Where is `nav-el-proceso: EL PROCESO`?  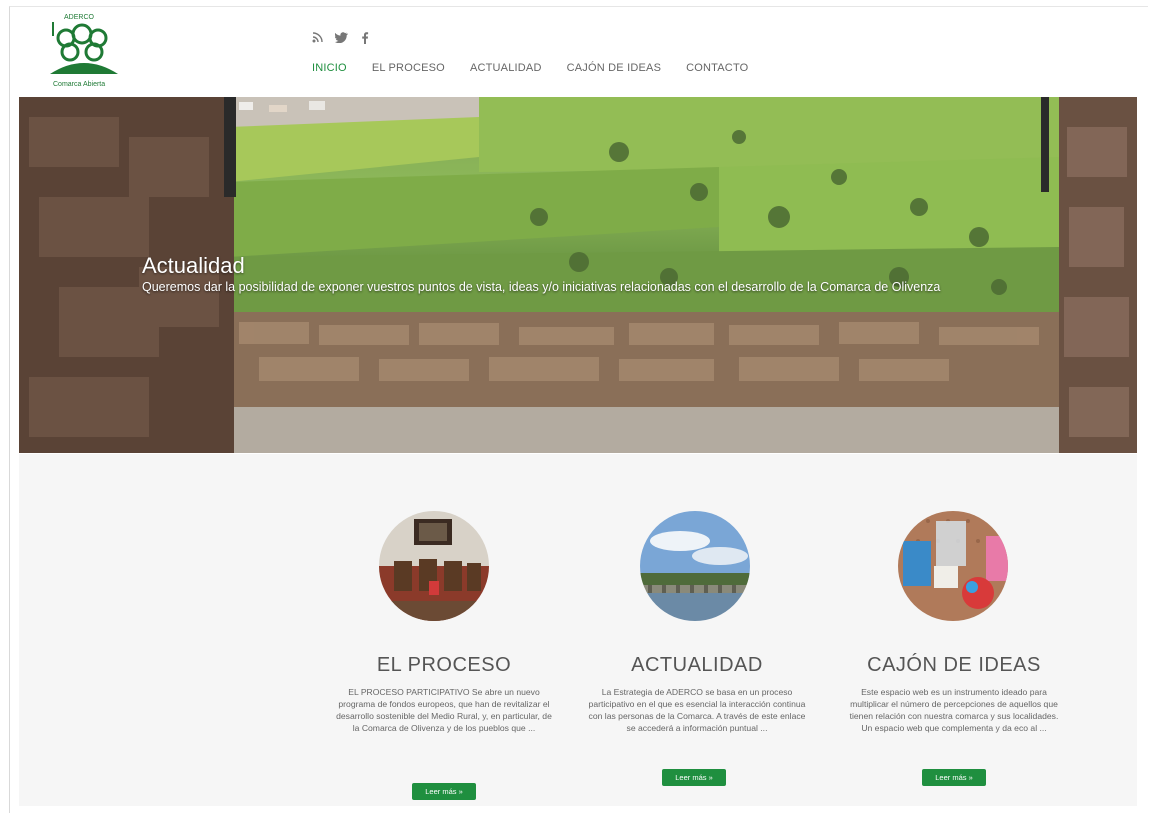
nav-el-proceso: EL PROCESO is located at coordinates (408, 68).